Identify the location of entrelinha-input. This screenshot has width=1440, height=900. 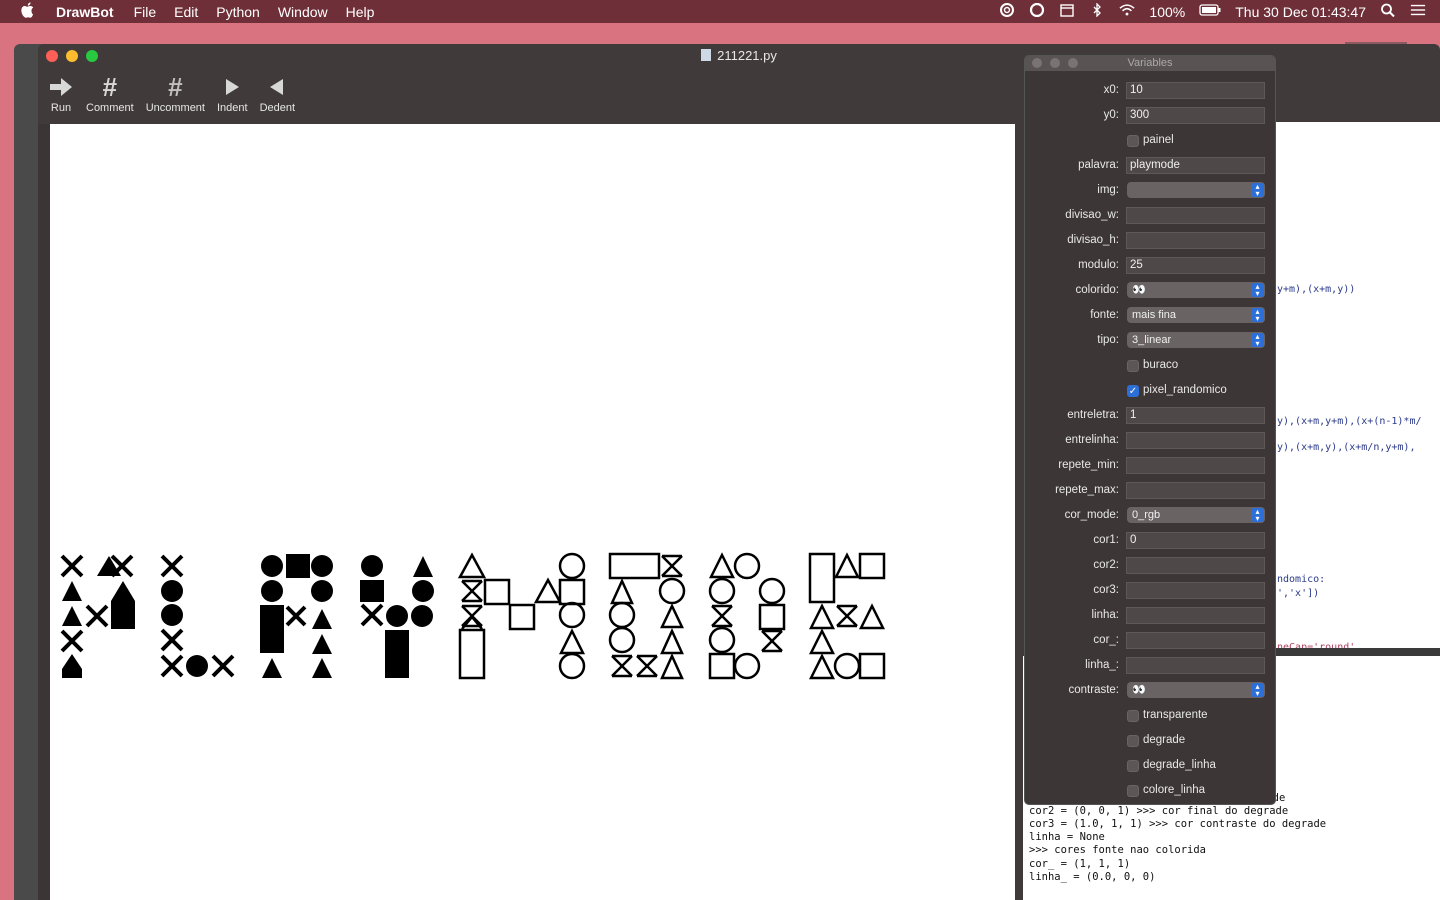
(1195, 440).